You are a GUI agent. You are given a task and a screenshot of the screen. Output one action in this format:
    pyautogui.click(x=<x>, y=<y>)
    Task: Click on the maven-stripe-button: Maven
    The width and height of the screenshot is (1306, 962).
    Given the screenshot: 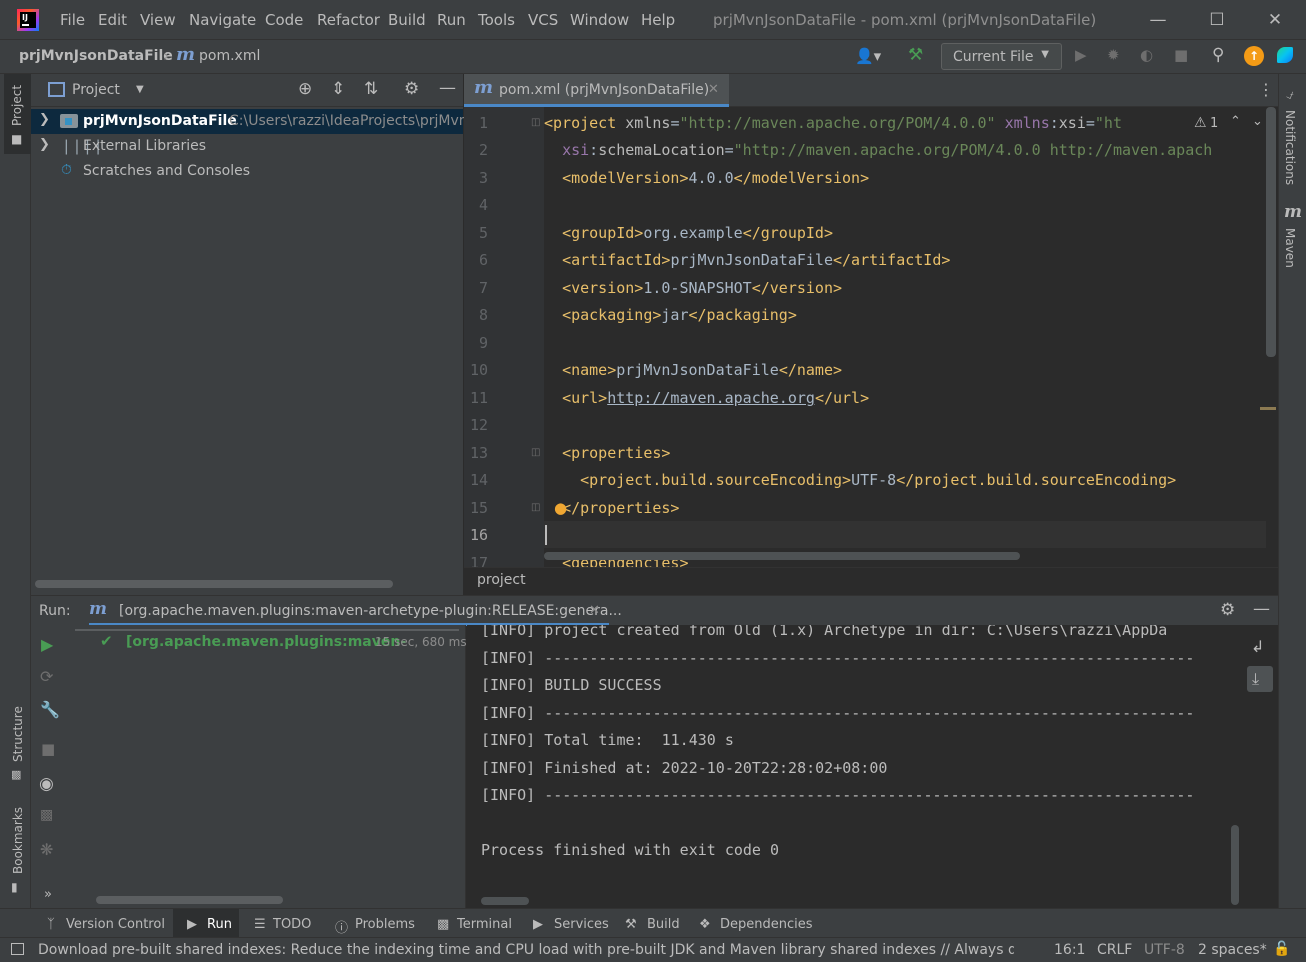 What is the action you would take?
    pyautogui.click(x=1290, y=248)
    